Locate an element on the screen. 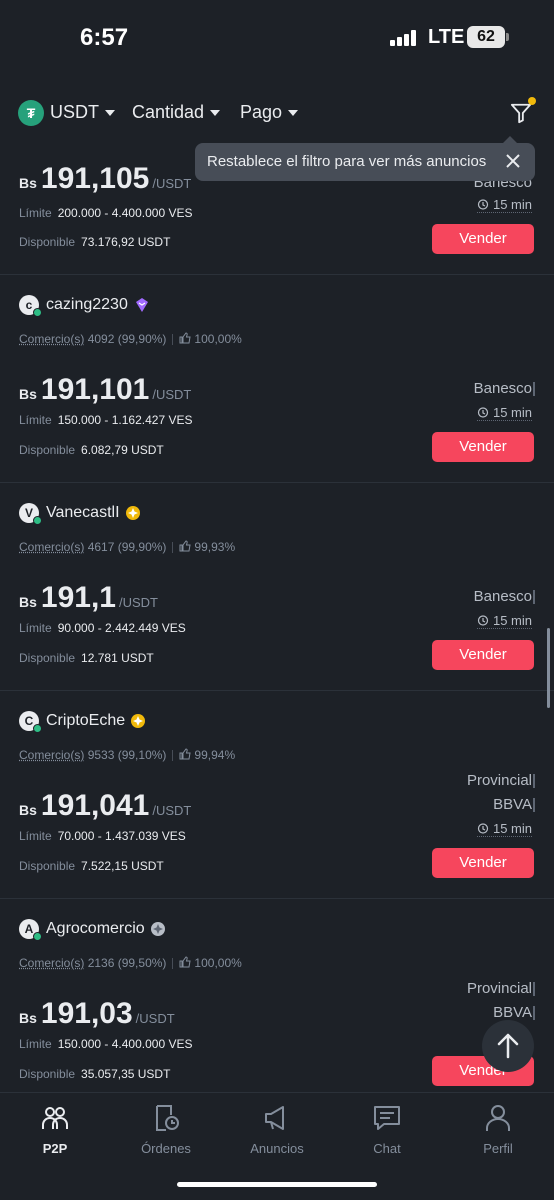 Image resolution: width=554 pixels, height=1200 pixels. nav-chat: Chat is located at coordinates (387, 1129).